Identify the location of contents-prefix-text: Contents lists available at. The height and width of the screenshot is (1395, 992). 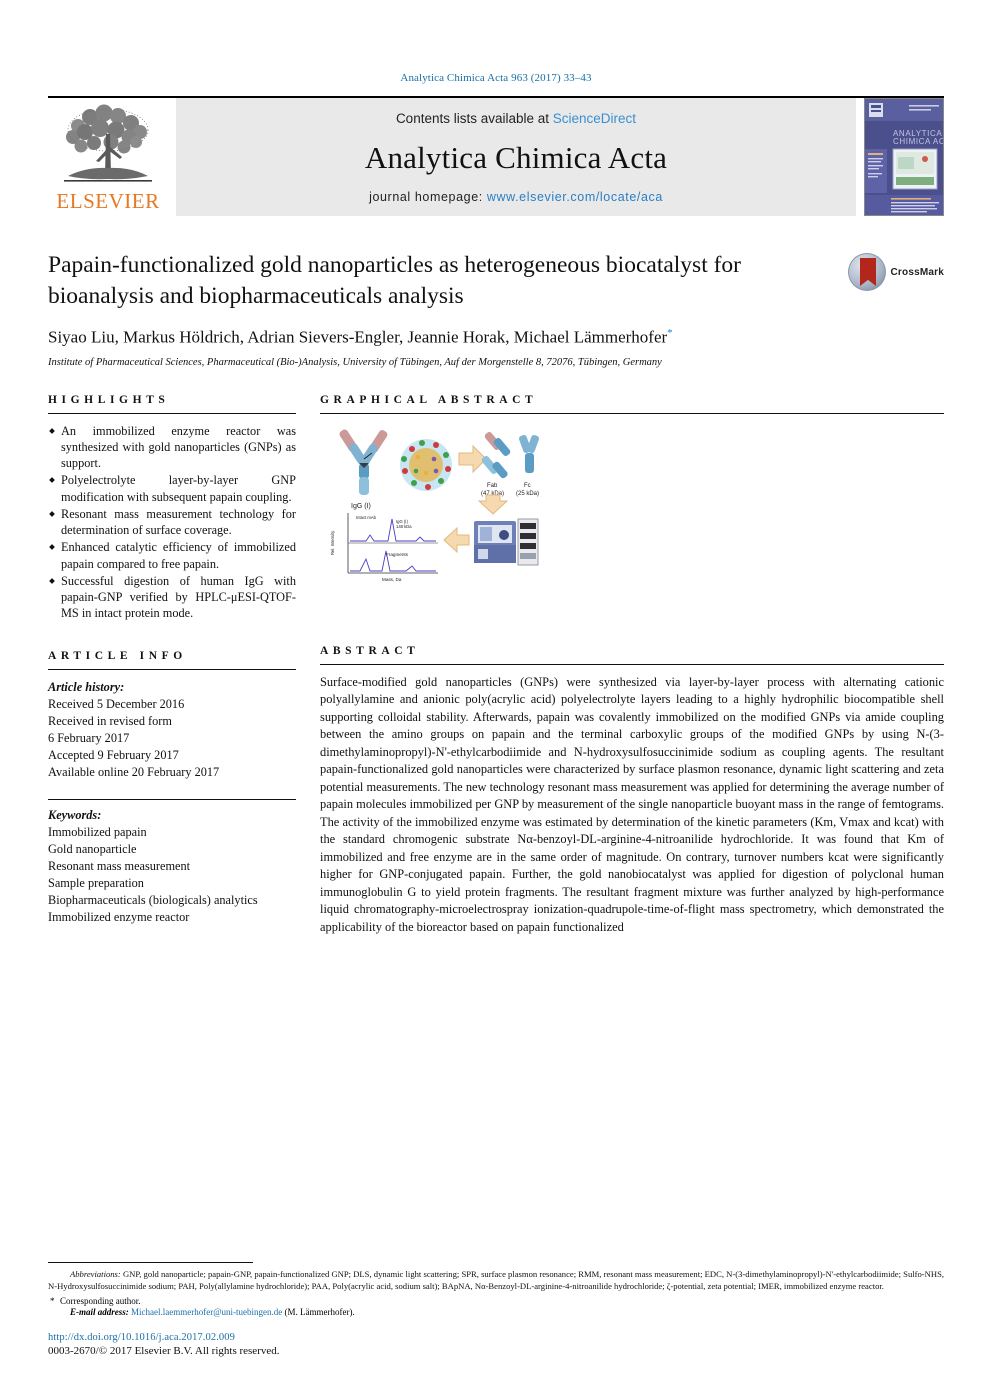
(474, 118).